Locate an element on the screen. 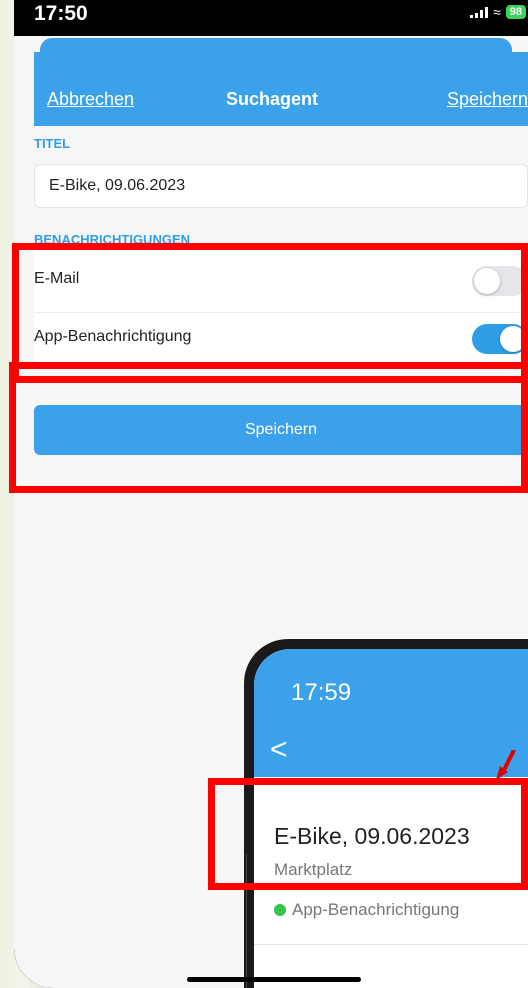 Image resolution: width=528 pixels, height=988 pixels. status-bar: 17:50 ≈ 98 is located at coordinates (271, 18).